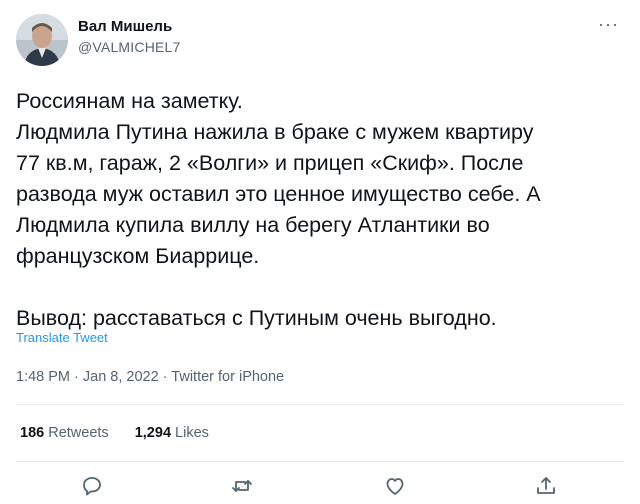 This screenshot has width=640, height=504. Describe the element at coordinates (546, 486) in the screenshot. I see `share-icon` at that location.